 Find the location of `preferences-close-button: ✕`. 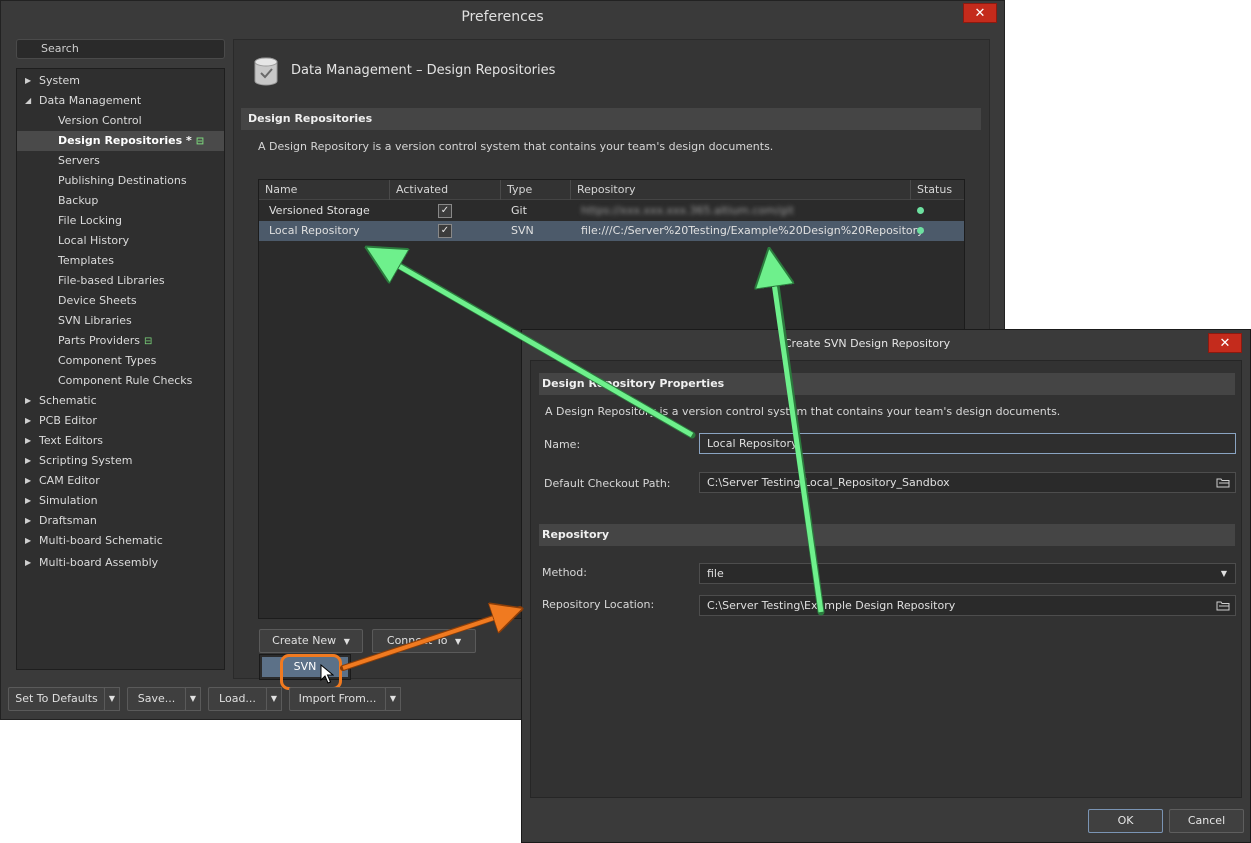

preferences-close-button: ✕ is located at coordinates (980, 13).